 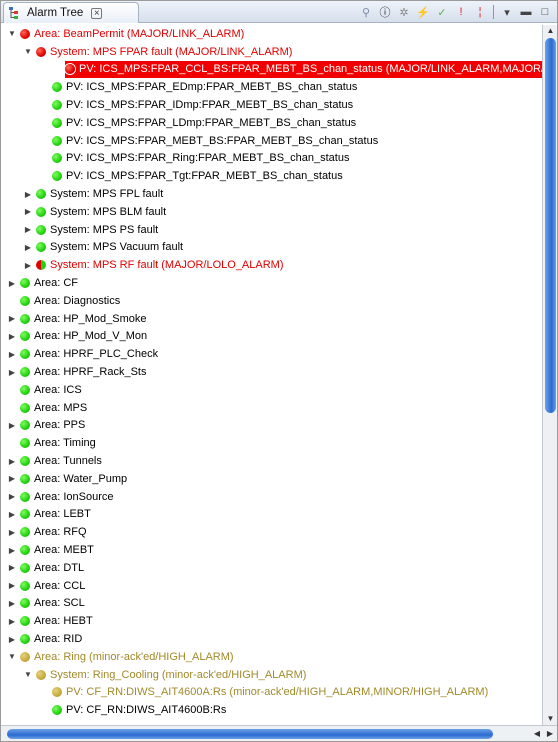 I want to click on search-pv-icon: ⚲, so click(x=366, y=12).